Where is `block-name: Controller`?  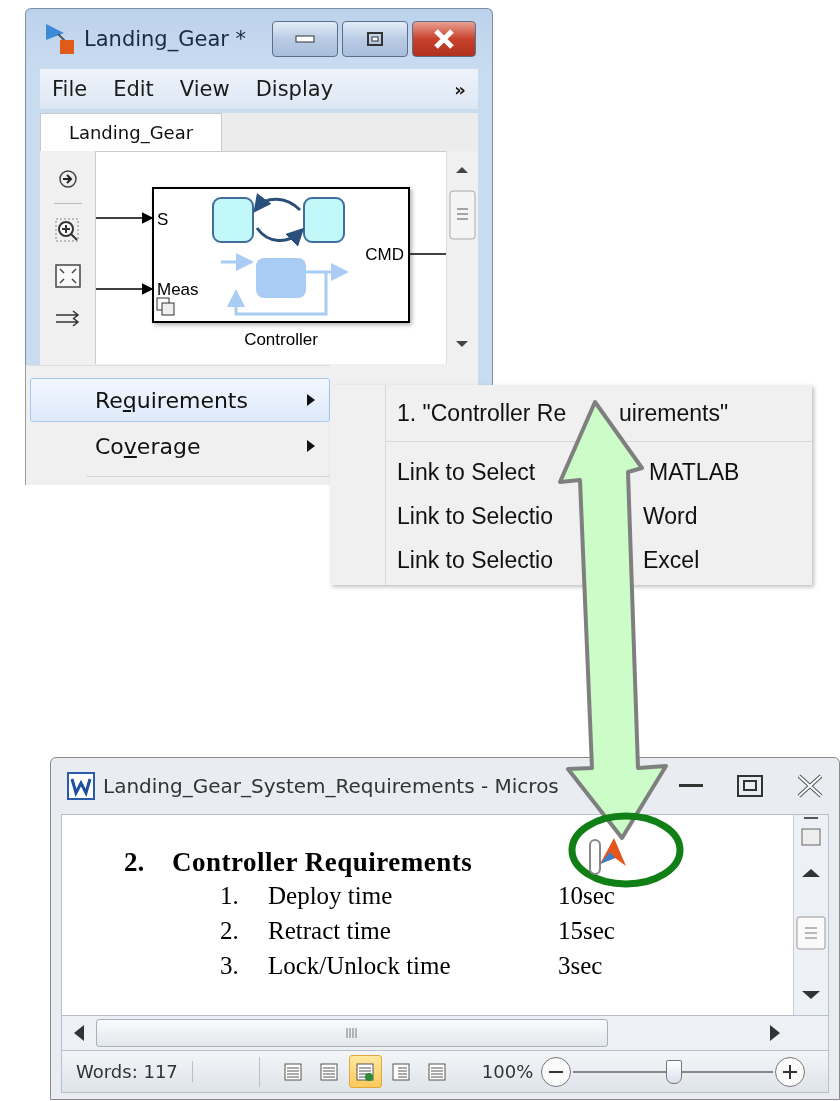
block-name: Controller is located at coordinates (281, 339).